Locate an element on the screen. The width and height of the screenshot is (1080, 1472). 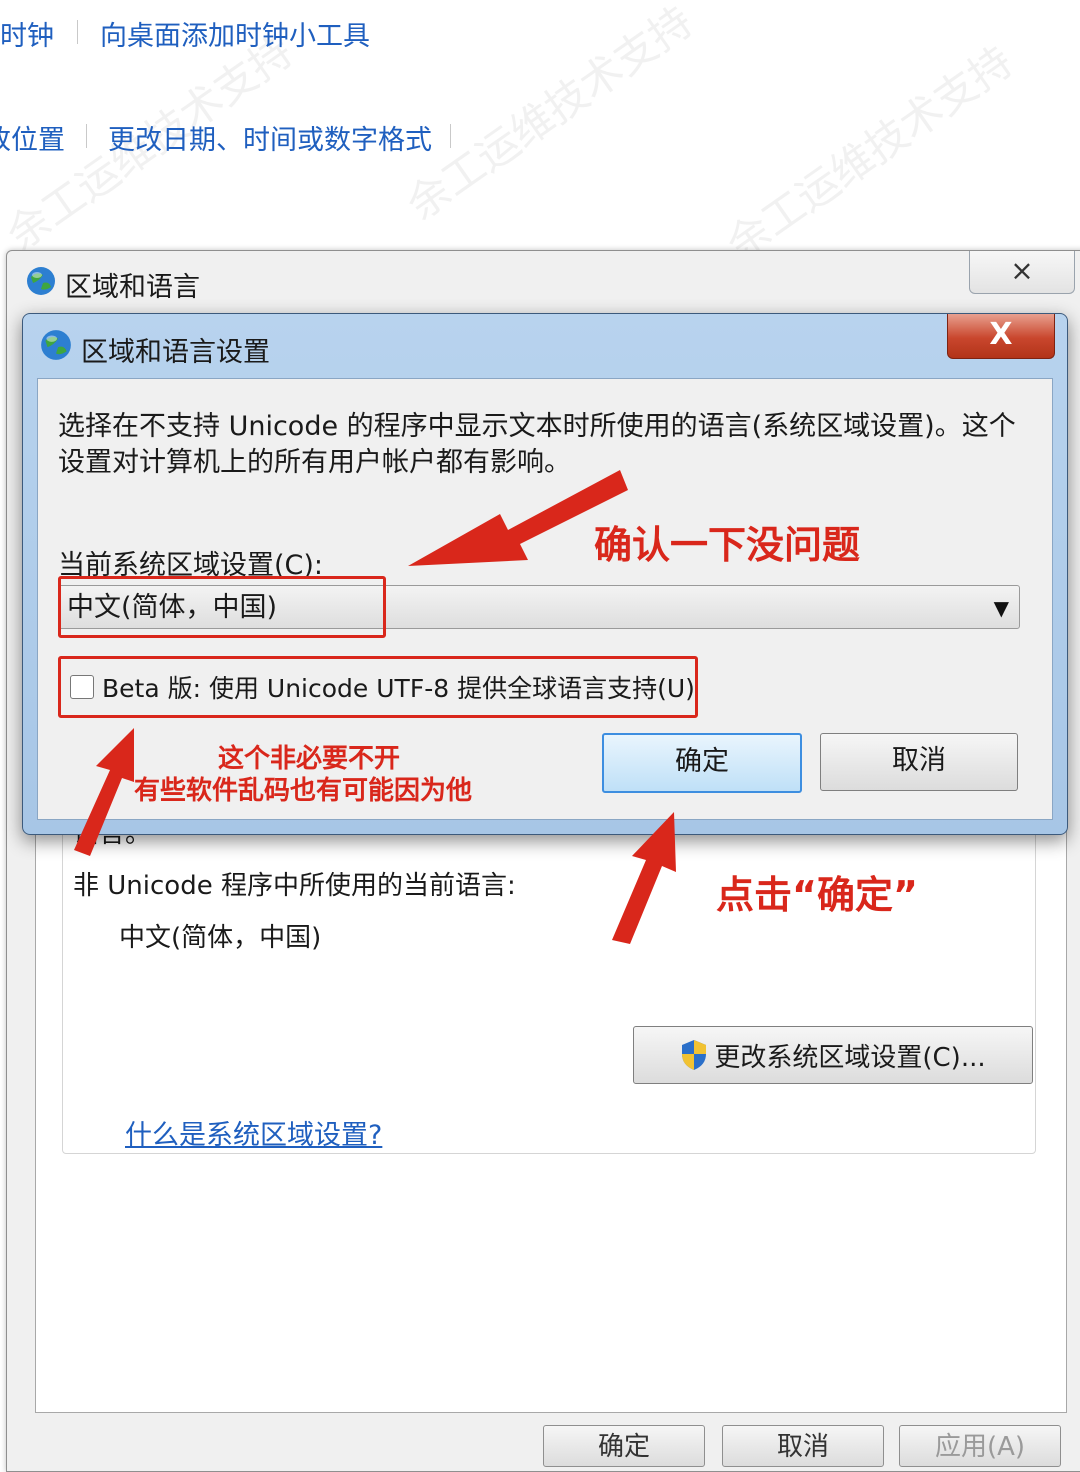
click-ok-annotation: 点击“确定” is located at coordinates (817, 895).